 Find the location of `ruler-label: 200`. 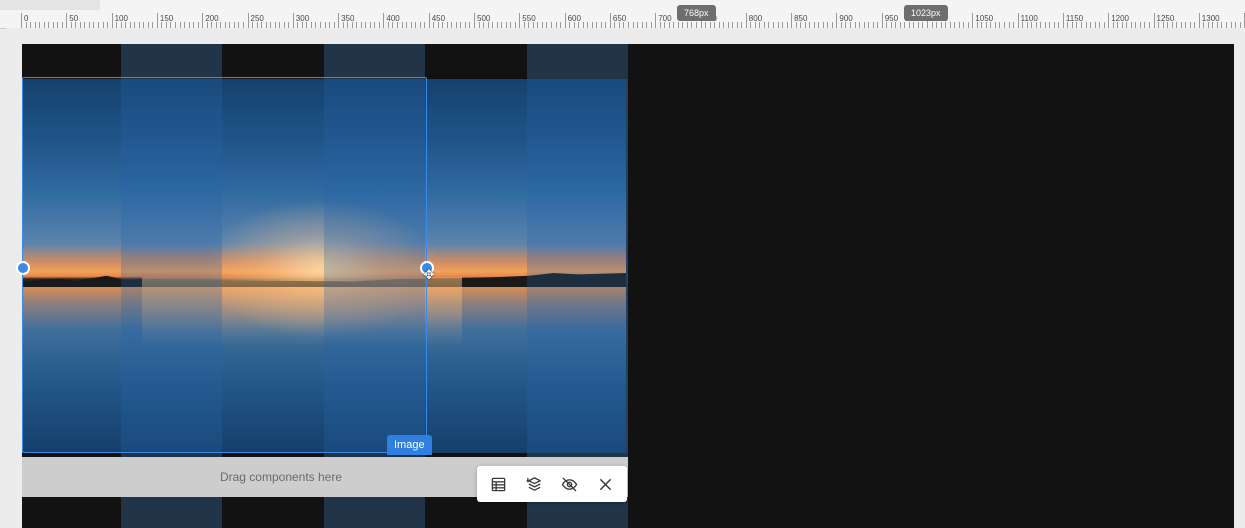

ruler-label: 200 is located at coordinates (212, 18).